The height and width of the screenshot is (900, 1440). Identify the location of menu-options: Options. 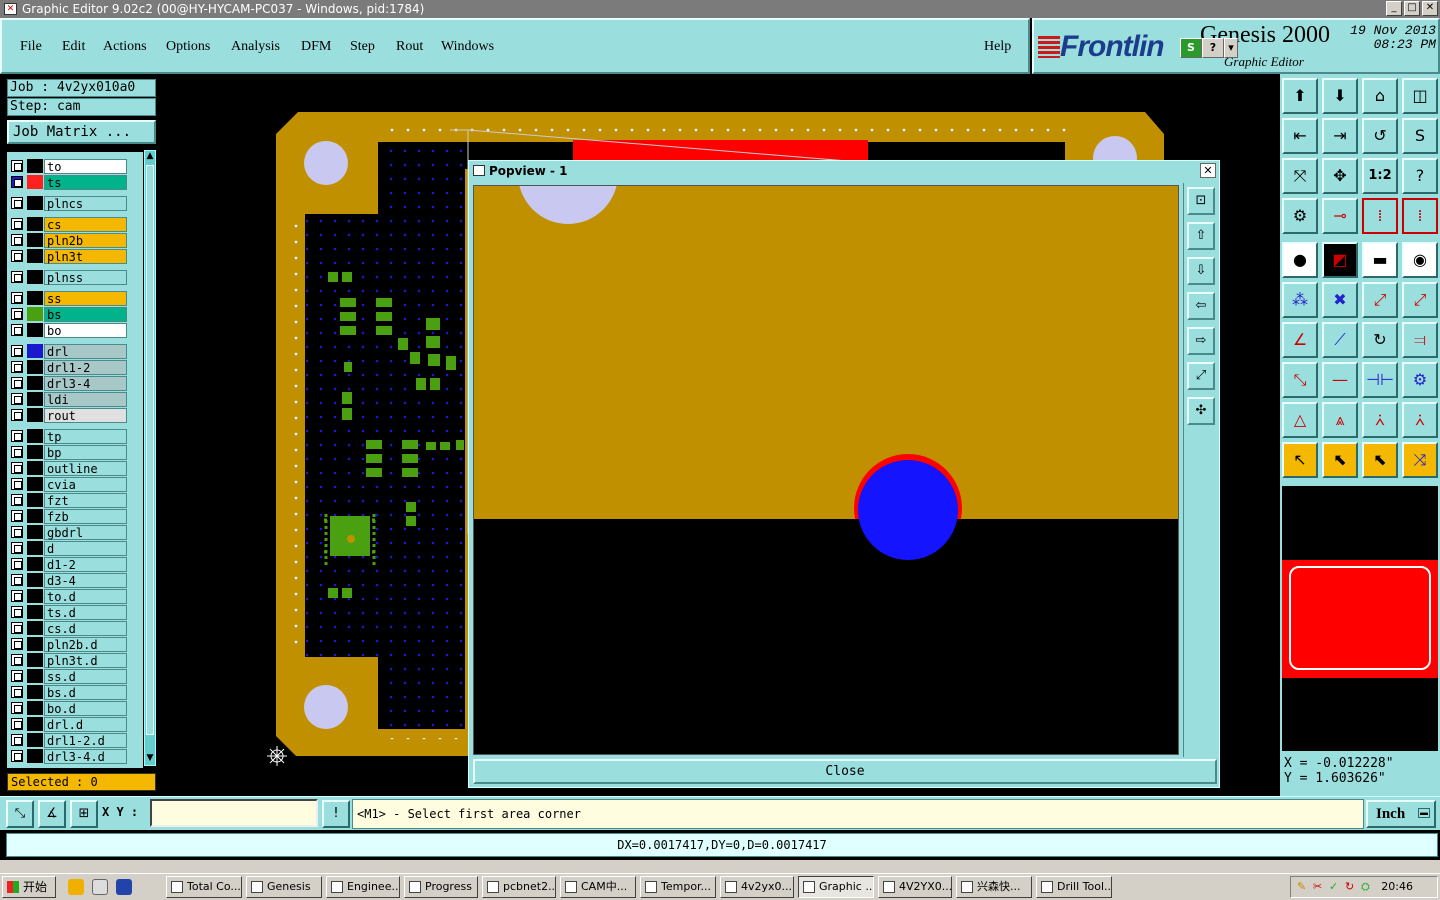
(188, 47).